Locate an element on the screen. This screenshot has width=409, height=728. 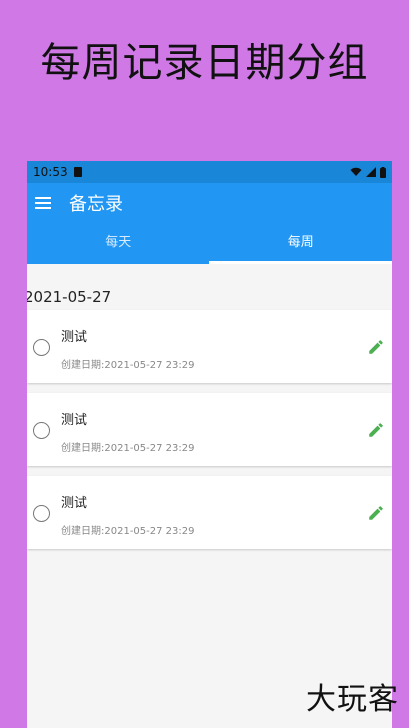
tab-bar: 每天 每周 is located at coordinates (209, 243).